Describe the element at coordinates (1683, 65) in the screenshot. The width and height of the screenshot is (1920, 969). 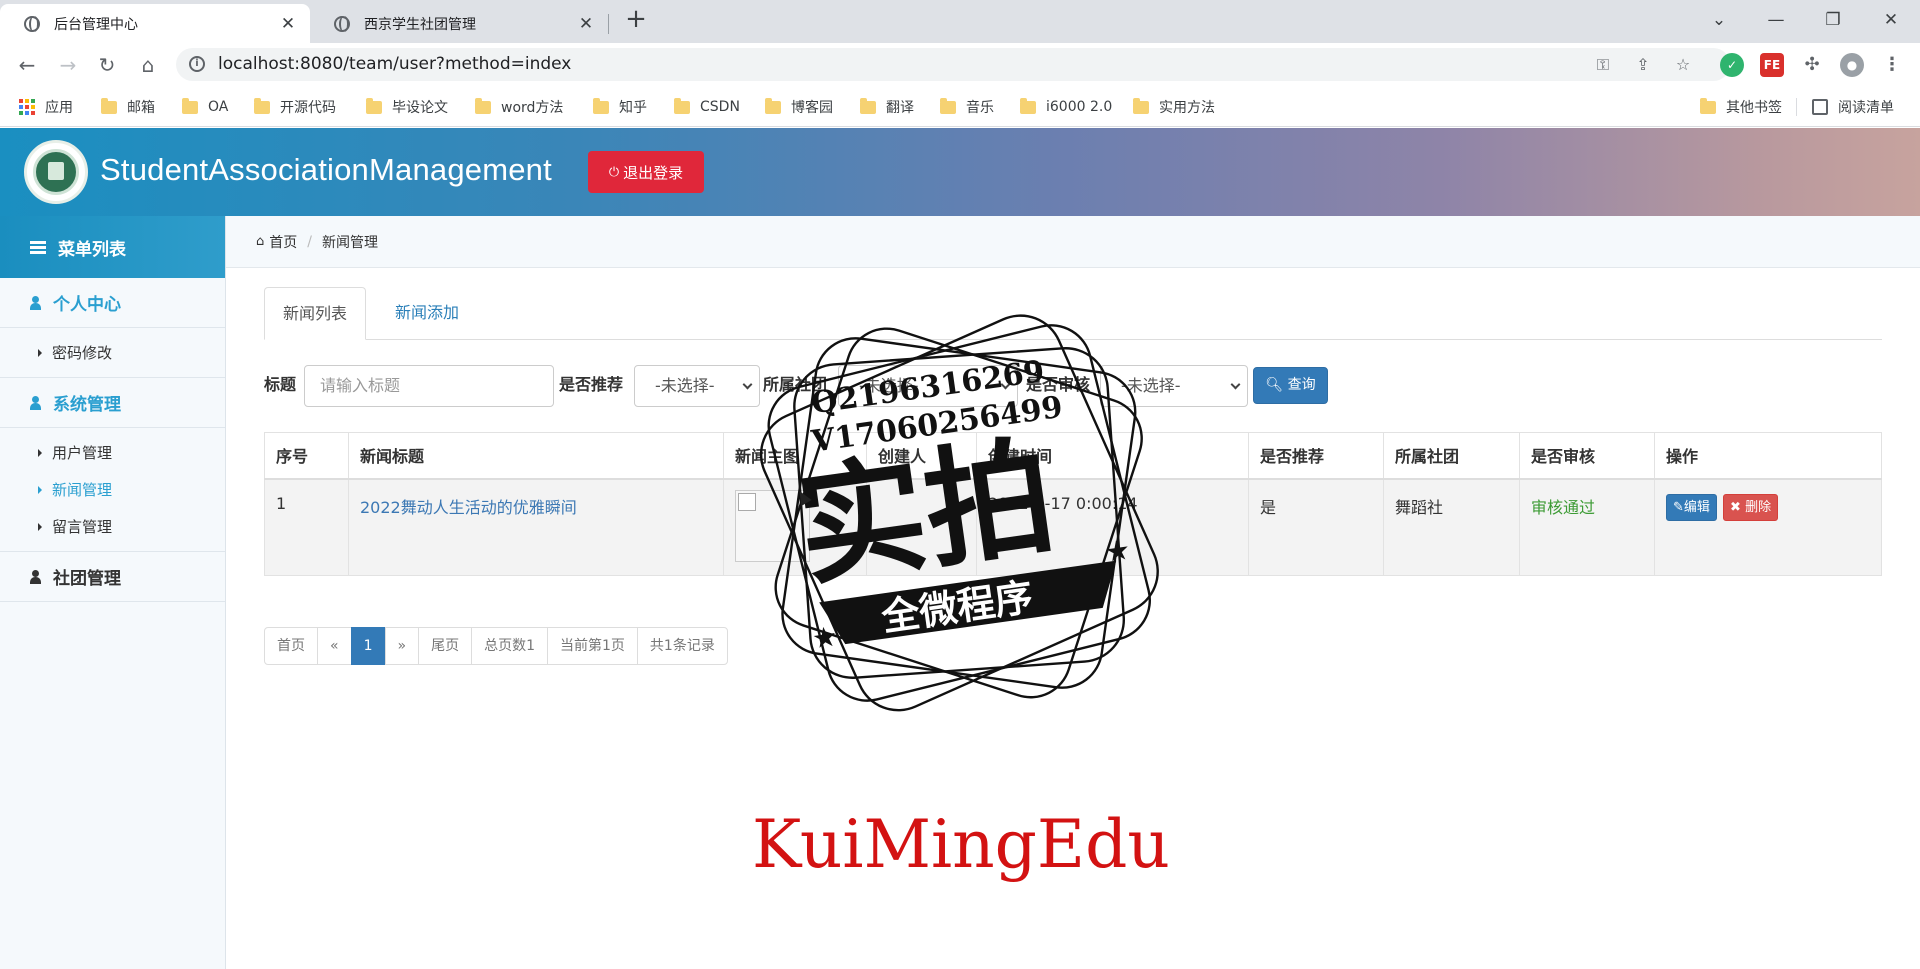
I see `star-icon: ☆` at that location.